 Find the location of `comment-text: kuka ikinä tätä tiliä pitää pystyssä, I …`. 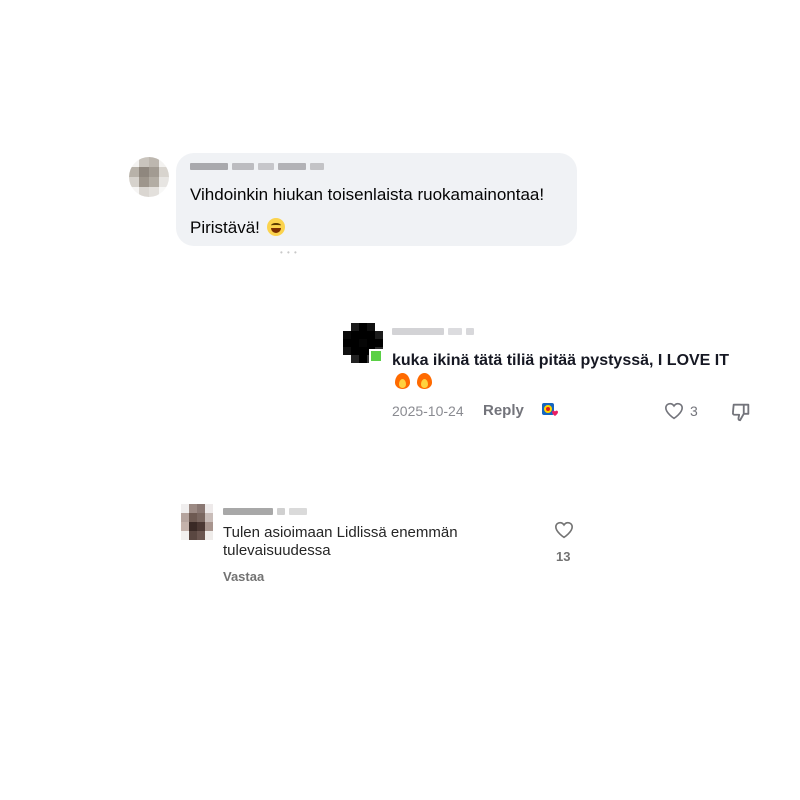

comment-text: kuka ikinä tätä tiliä pitää pystyssä, I … is located at coordinates (561, 360).